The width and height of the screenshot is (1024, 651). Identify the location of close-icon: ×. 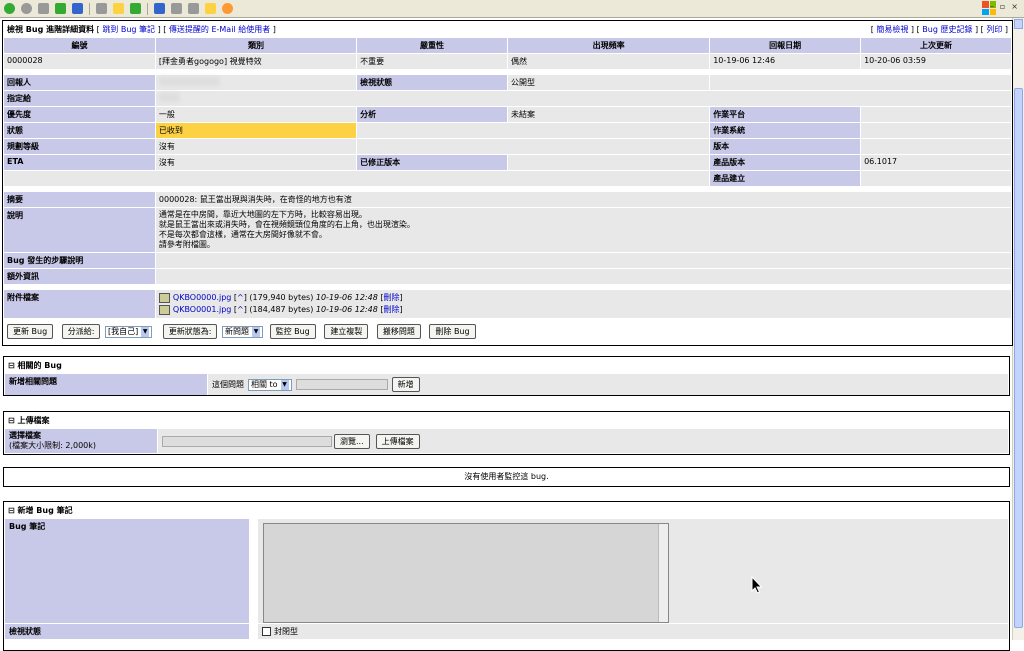
(1014, 6).